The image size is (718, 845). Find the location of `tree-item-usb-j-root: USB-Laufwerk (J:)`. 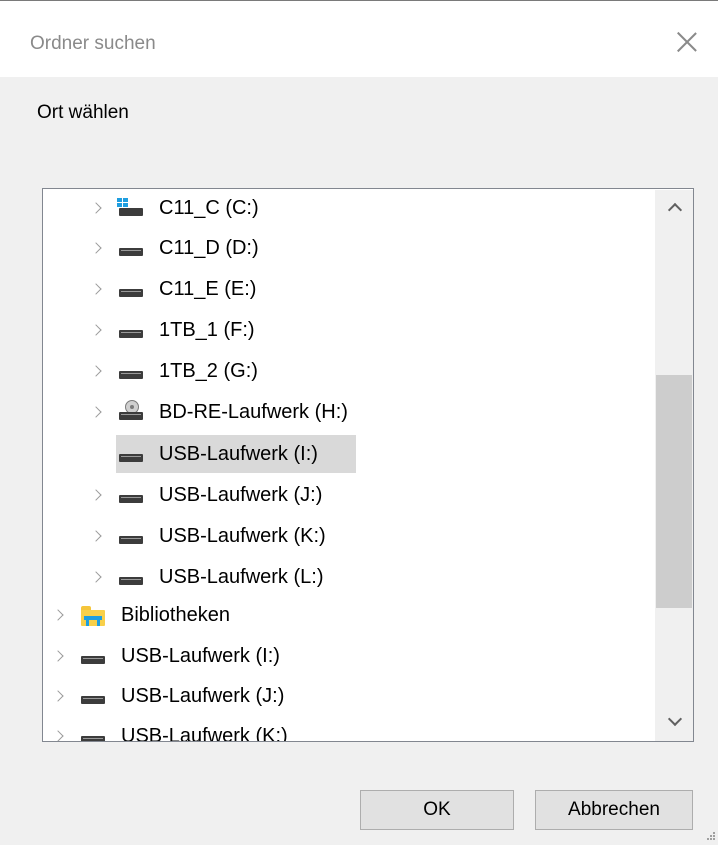

tree-item-usb-j-root: USB-Laufwerk (J:) is located at coordinates (168, 696).